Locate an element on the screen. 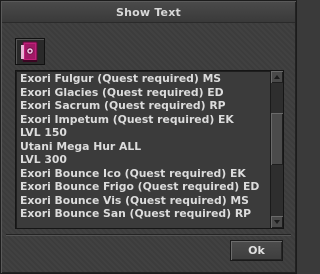 Image resolution: width=320 pixels, height=274 pixels. arrow-down-icon is located at coordinates (277, 222).